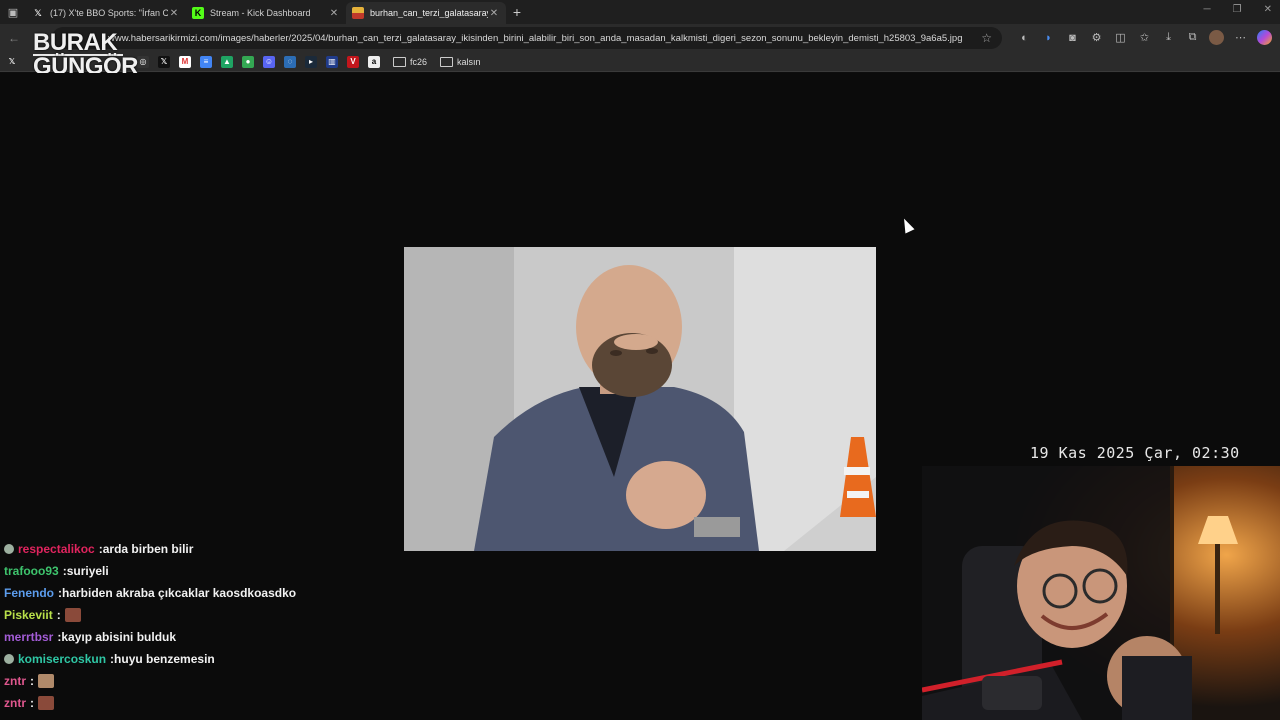  Describe the element at coordinates (204, 549) in the screenshot. I see `chat-message: respectalikoc: arda birben bilir` at that location.